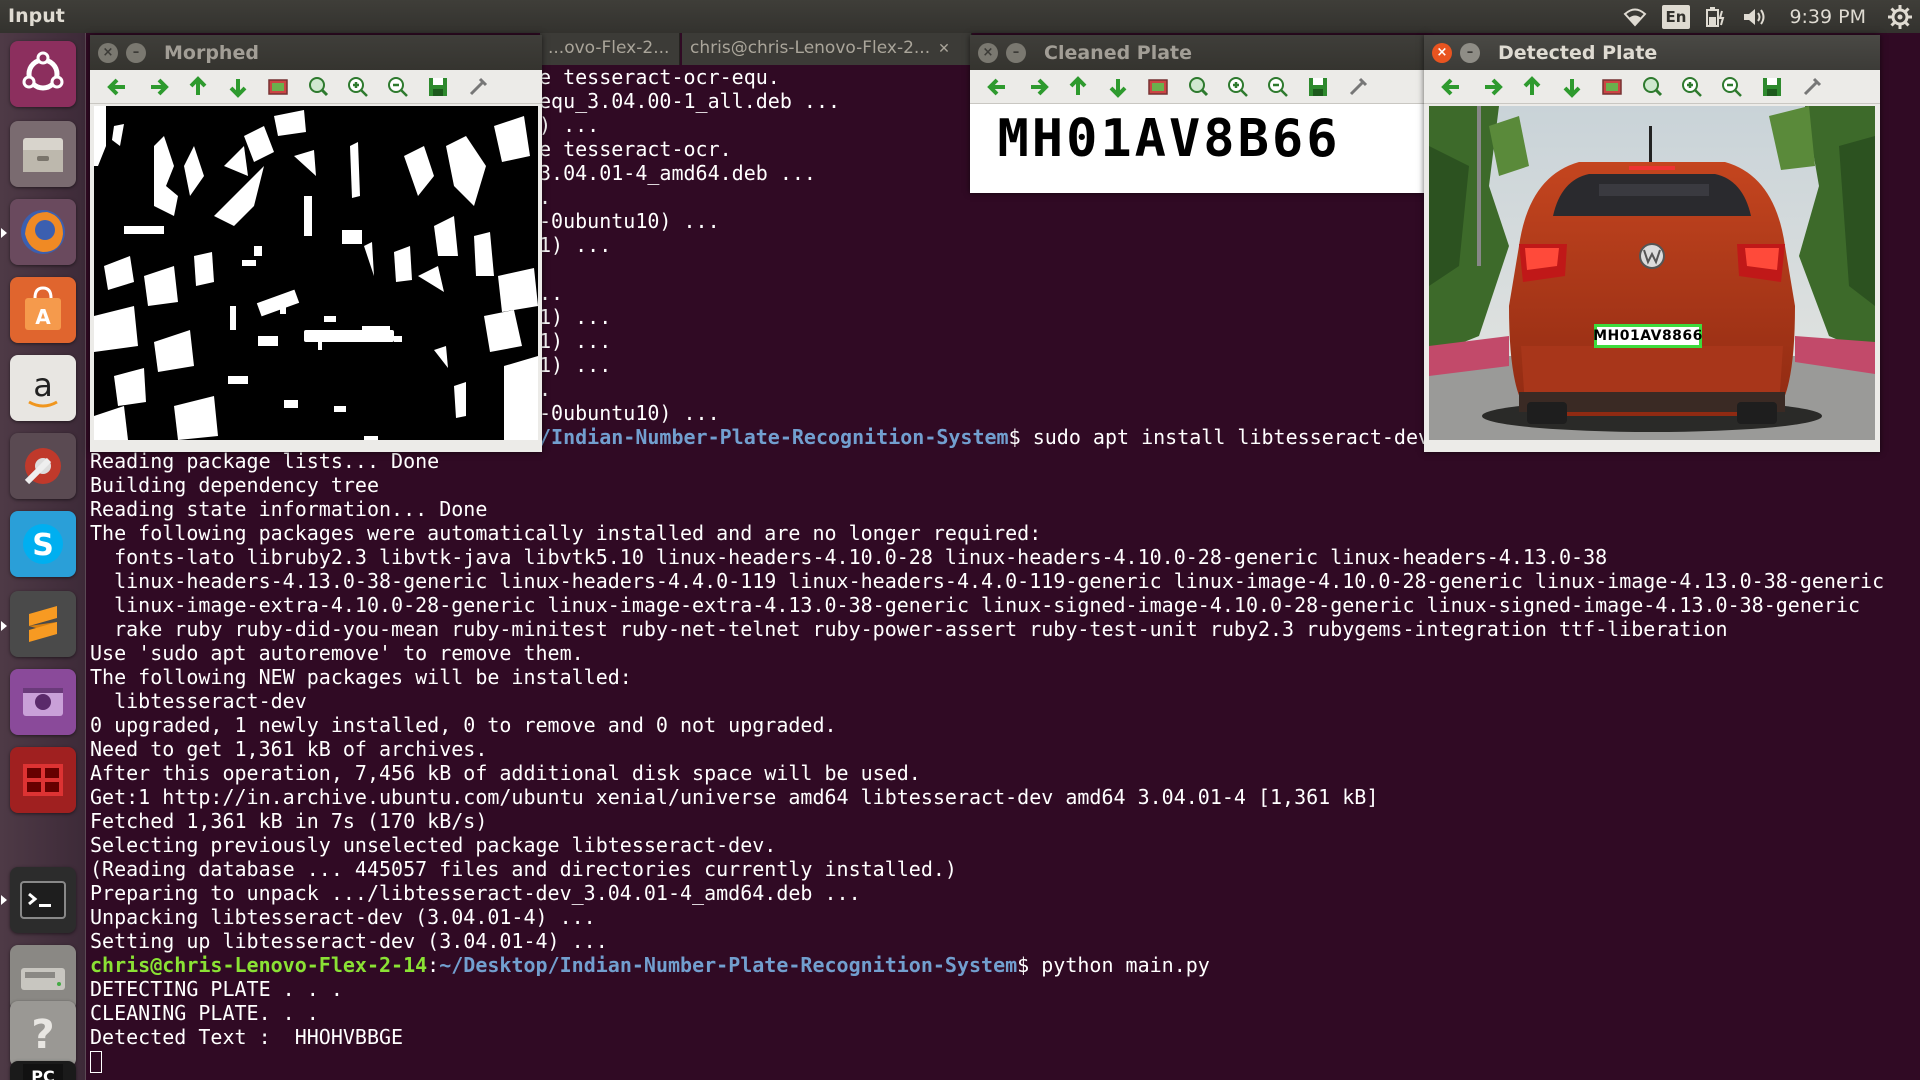 This screenshot has height=1080, width=1920. What do you see at coordinates (43, 317) in the screenshot?
I see `svg-text: A` at bounding box center [43, 317].